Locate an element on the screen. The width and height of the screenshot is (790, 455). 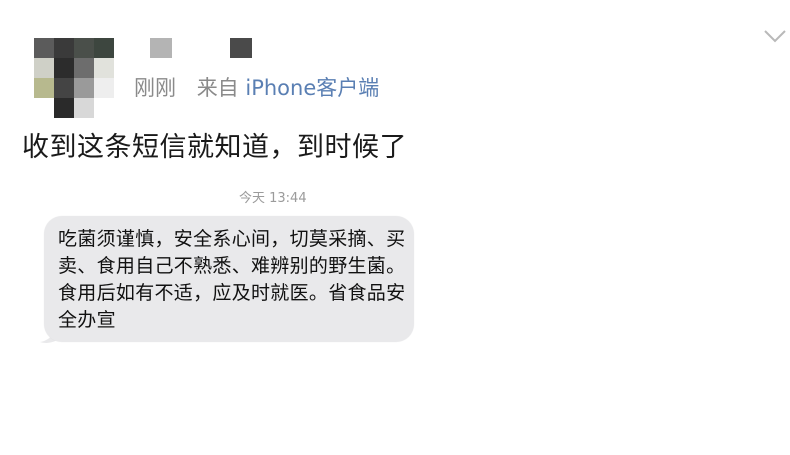
avatar is located at coordinates (74, 78).